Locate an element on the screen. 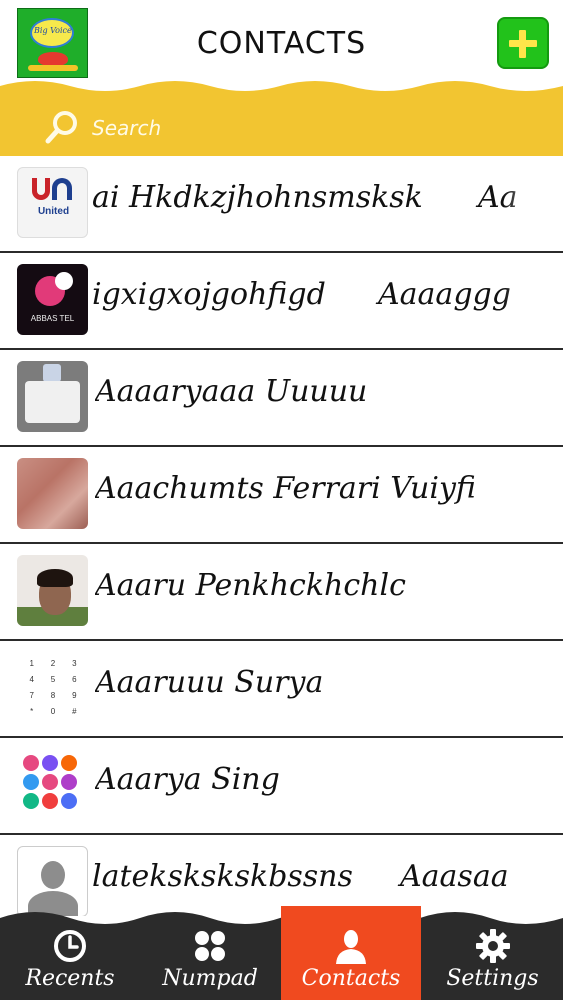 The height and width of the screenshot is (1000, 563). gear-icon is located at coordinates (492, 946).